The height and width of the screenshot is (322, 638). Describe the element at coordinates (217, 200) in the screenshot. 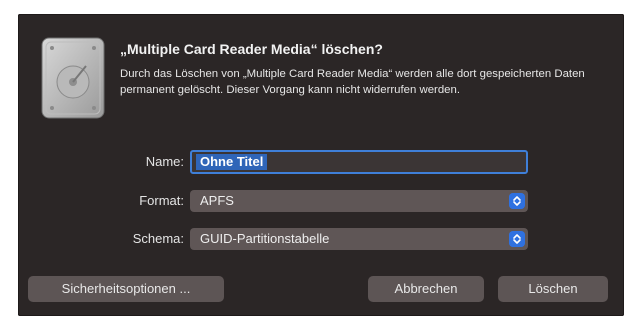

I see `format-select-value: APFS` at that location.